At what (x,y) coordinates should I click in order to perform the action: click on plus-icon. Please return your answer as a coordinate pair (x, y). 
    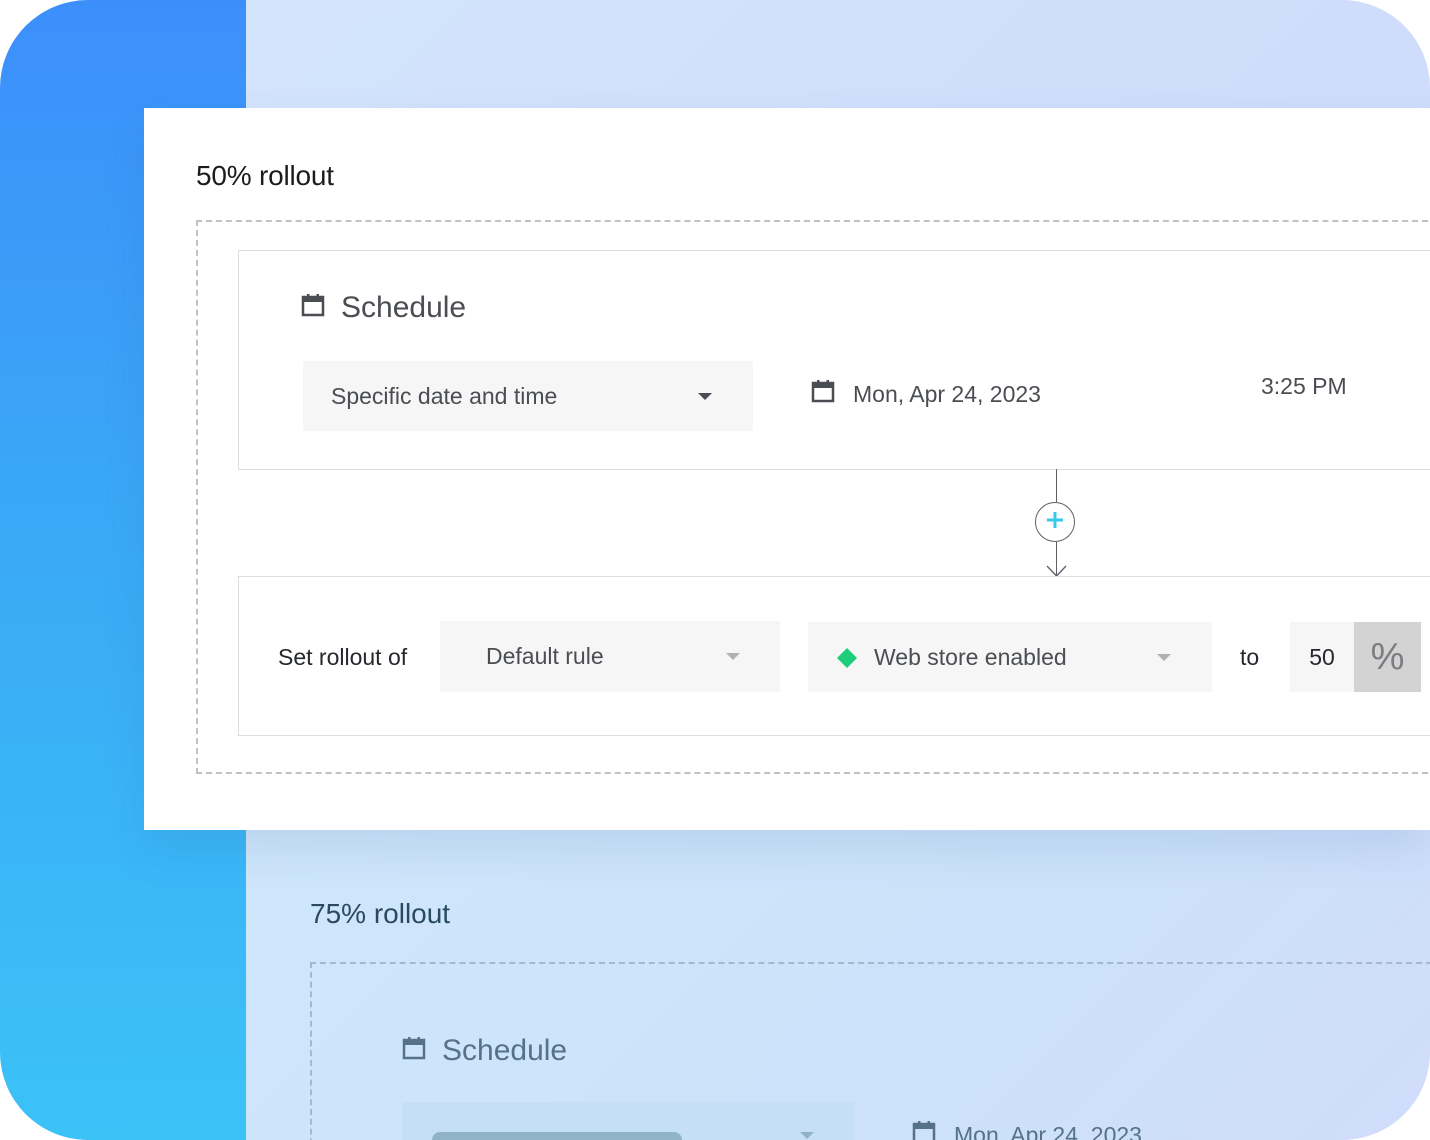
    Looking at the image, I should click on (1055, 522).